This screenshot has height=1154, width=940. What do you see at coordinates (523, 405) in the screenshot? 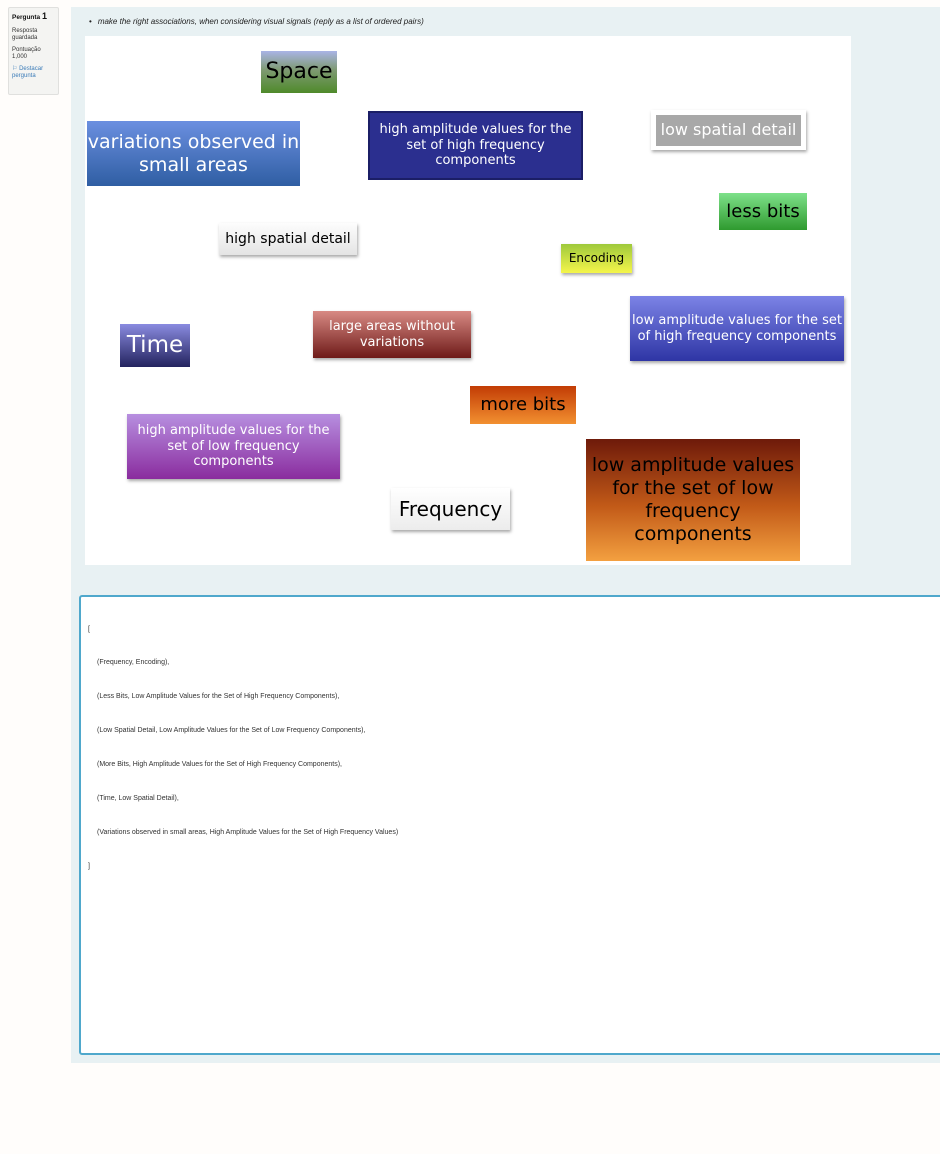
I see `tile-more-bits: more bits` at bounding box center [523, 405].